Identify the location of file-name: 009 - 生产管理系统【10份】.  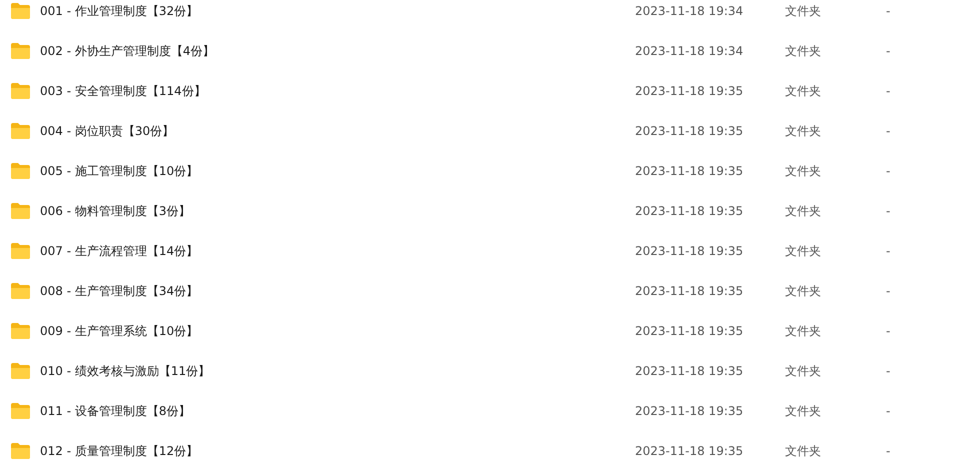
(337, 331).